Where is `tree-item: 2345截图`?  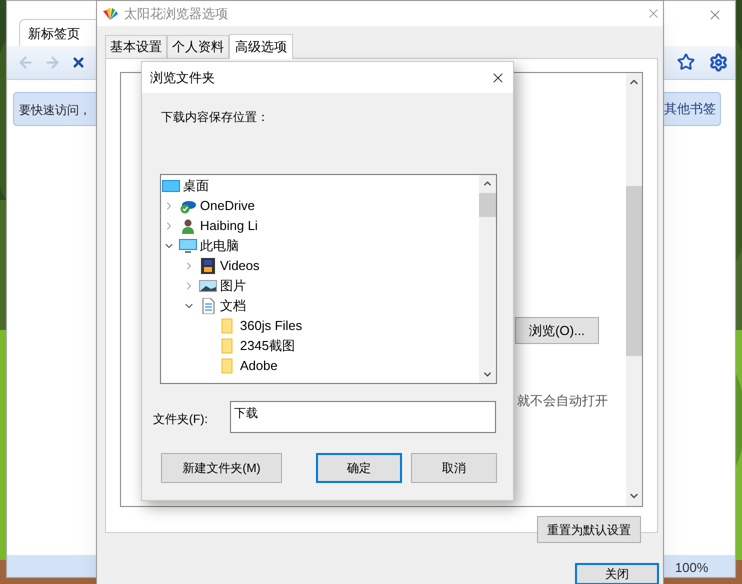
tree-item: 2345截图 is located at coordinates (267, 346).